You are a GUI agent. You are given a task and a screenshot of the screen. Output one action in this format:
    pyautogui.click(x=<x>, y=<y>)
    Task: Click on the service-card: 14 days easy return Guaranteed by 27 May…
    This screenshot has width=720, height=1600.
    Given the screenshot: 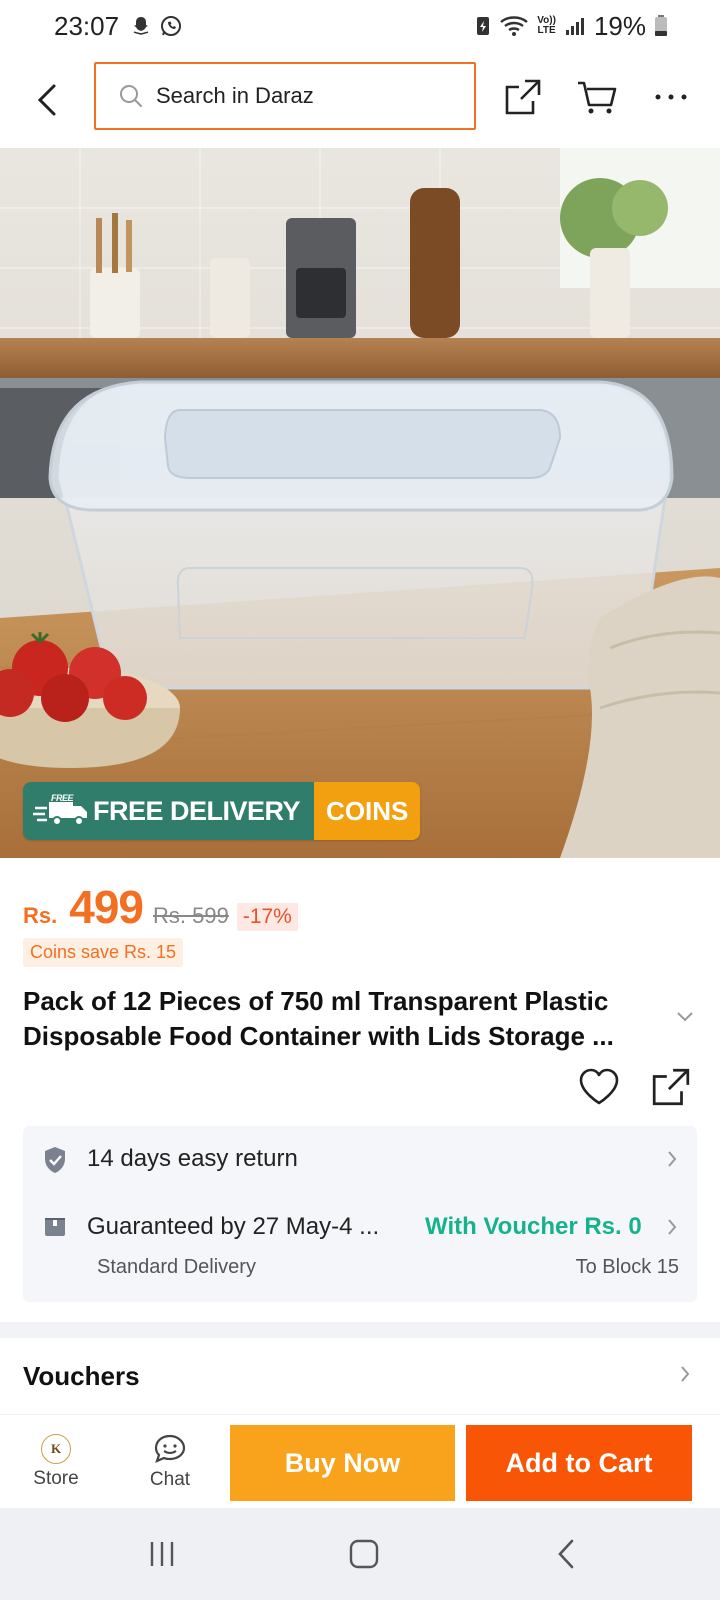 What is the action you would take?
    pyautogui.click(x=360, y=1214)
    